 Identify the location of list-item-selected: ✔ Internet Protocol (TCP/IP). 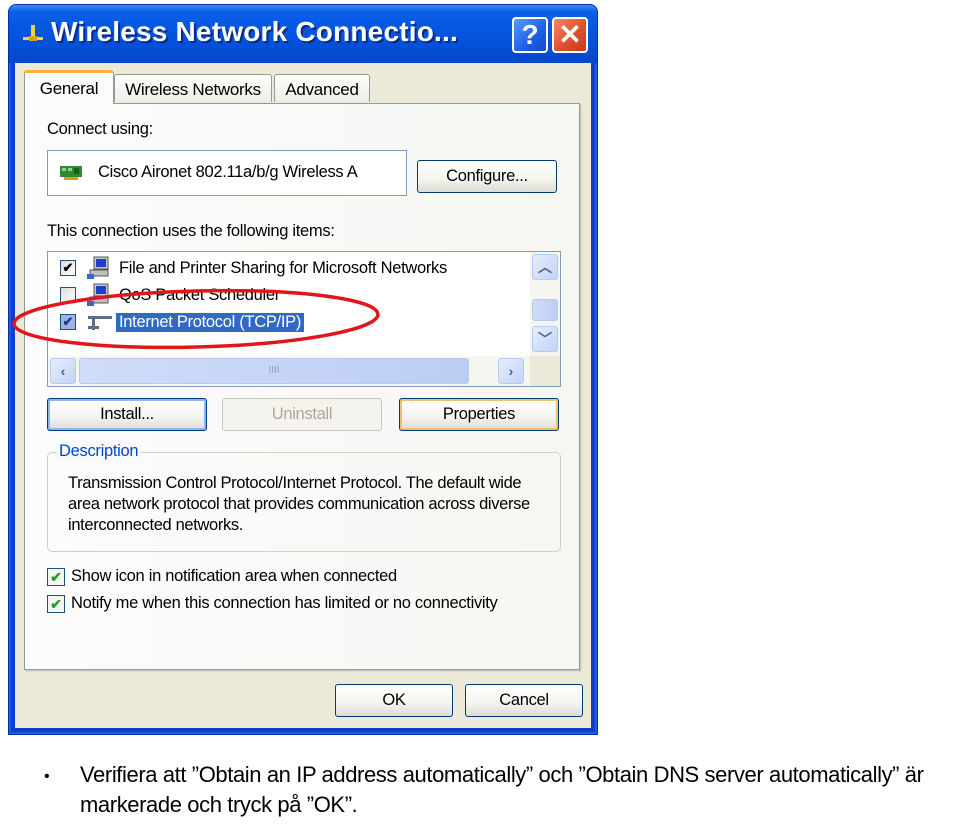
(288, 323).